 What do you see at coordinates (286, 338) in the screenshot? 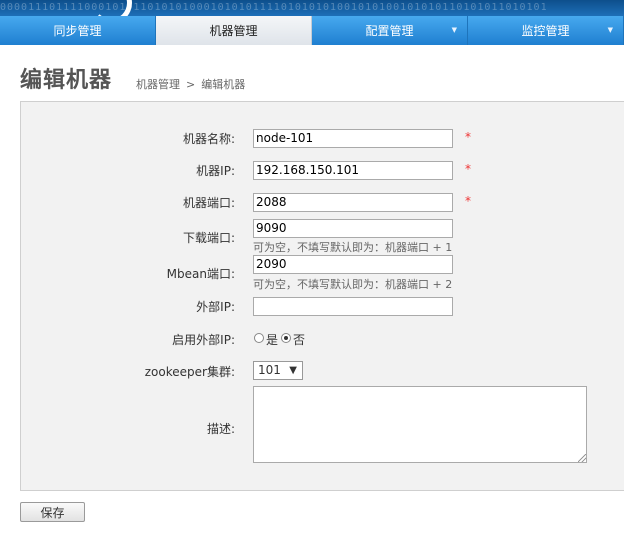
I see `radio-no` at bounding box center [286, 338].